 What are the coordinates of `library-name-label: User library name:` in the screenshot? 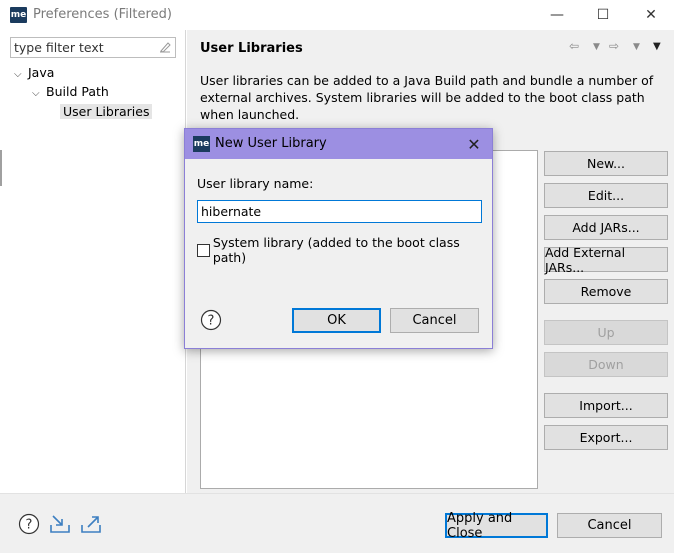 It's located at (255, 183).